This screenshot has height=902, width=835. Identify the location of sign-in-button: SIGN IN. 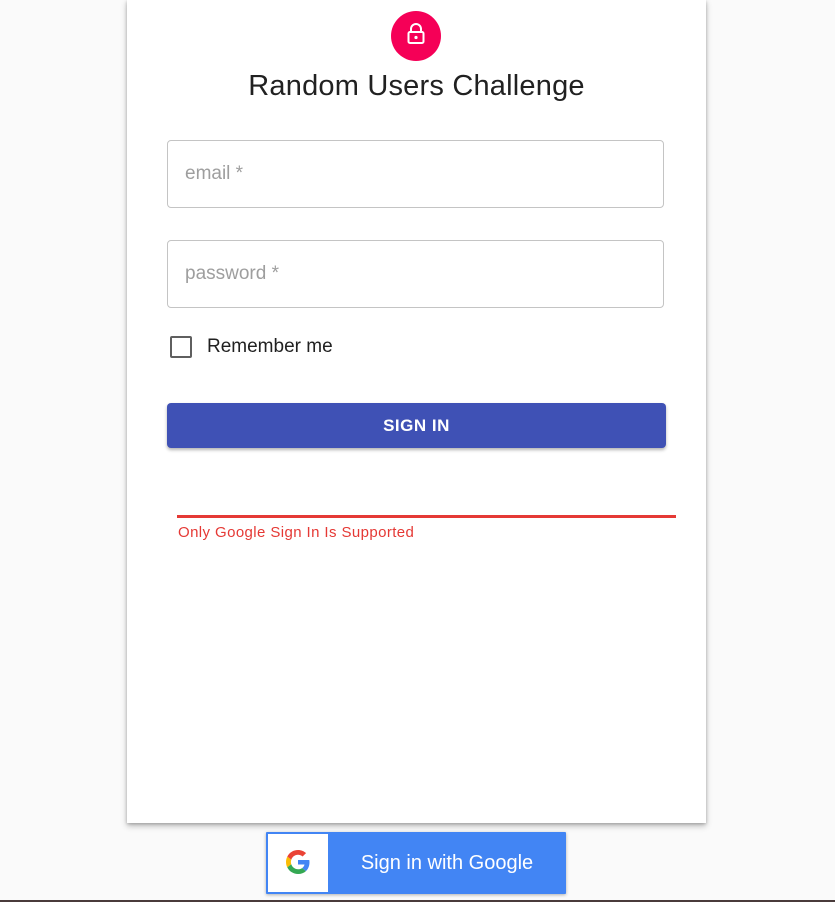
(416, 425).